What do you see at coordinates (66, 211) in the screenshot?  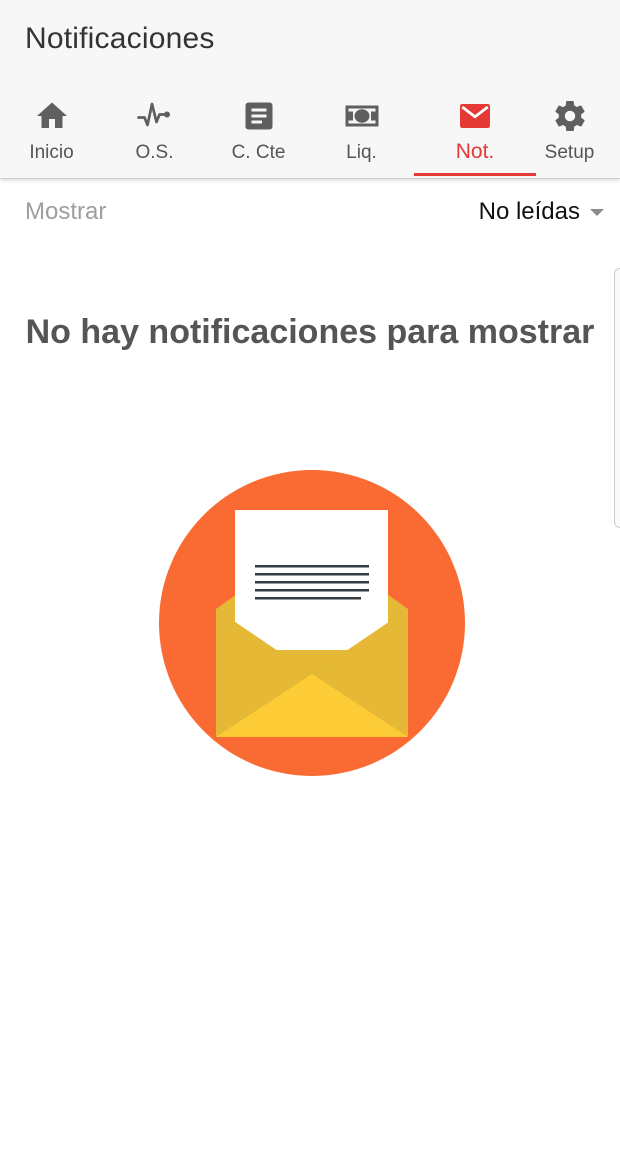 I see `filter-label: Mostrar` at bounding box center [66, 211].